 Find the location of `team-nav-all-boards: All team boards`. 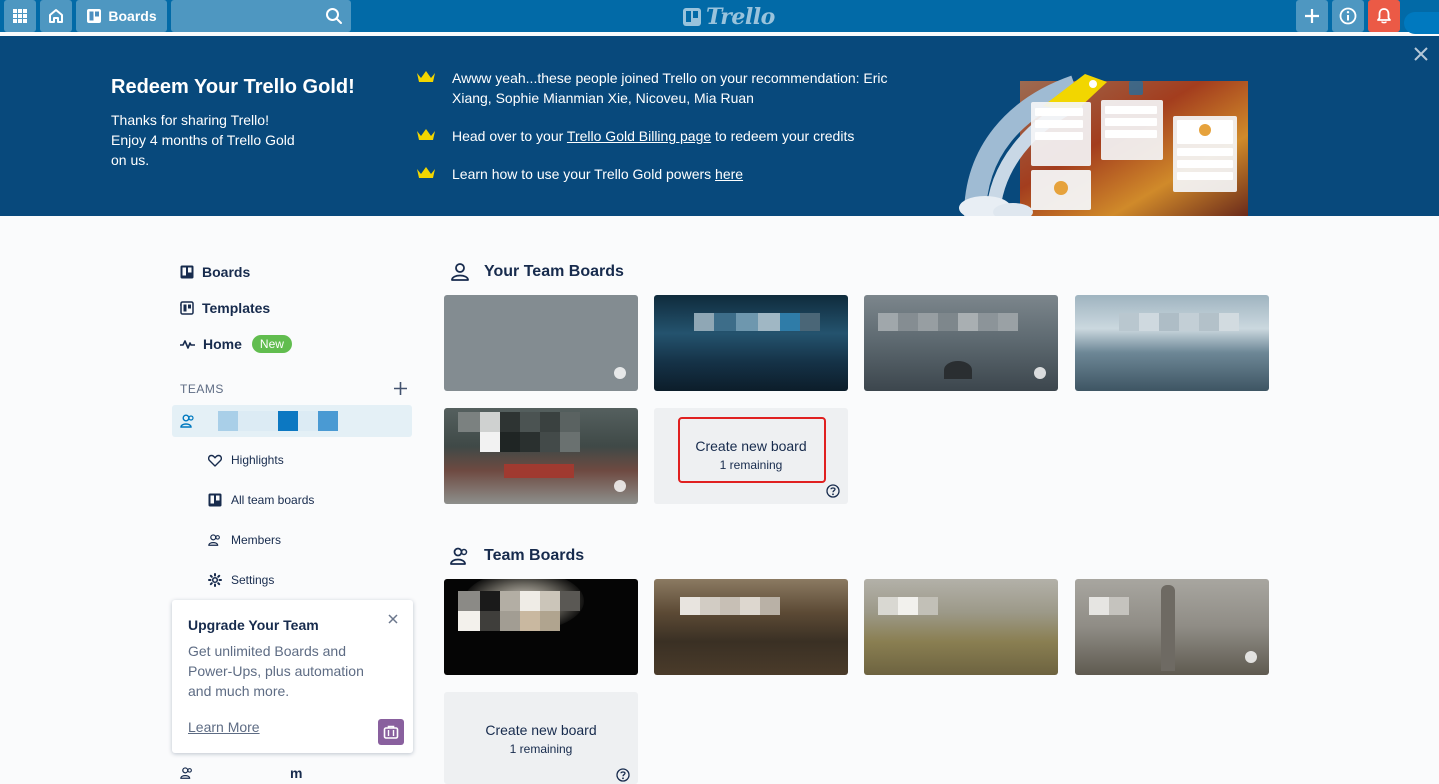

team-nav-all-boards: All team boards is located at coordinates (261, 500).